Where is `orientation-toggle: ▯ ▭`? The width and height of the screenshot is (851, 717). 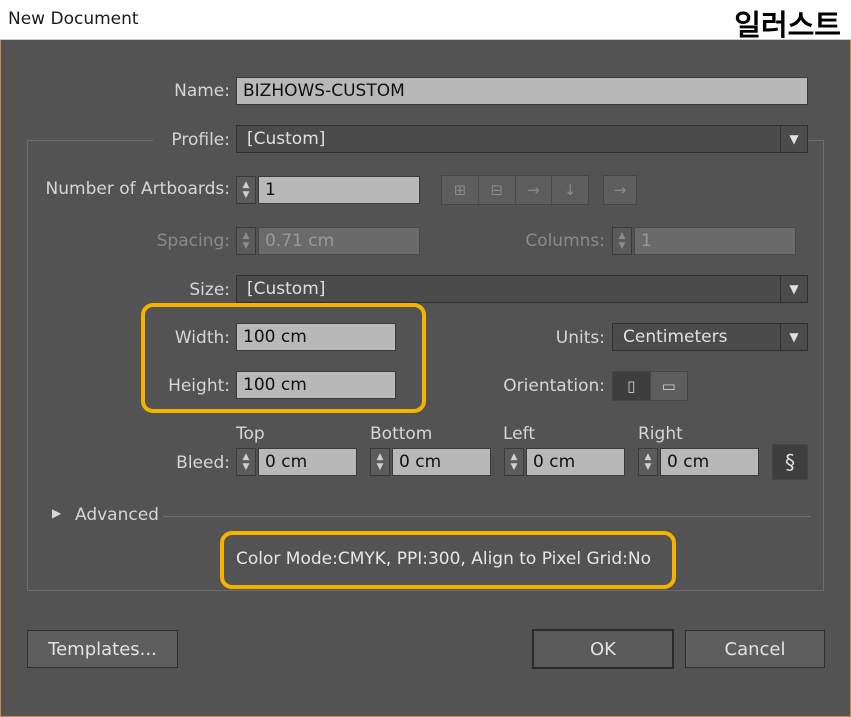
orientation-toggle: ▯ ▭ is located at coordinates (650, 386).